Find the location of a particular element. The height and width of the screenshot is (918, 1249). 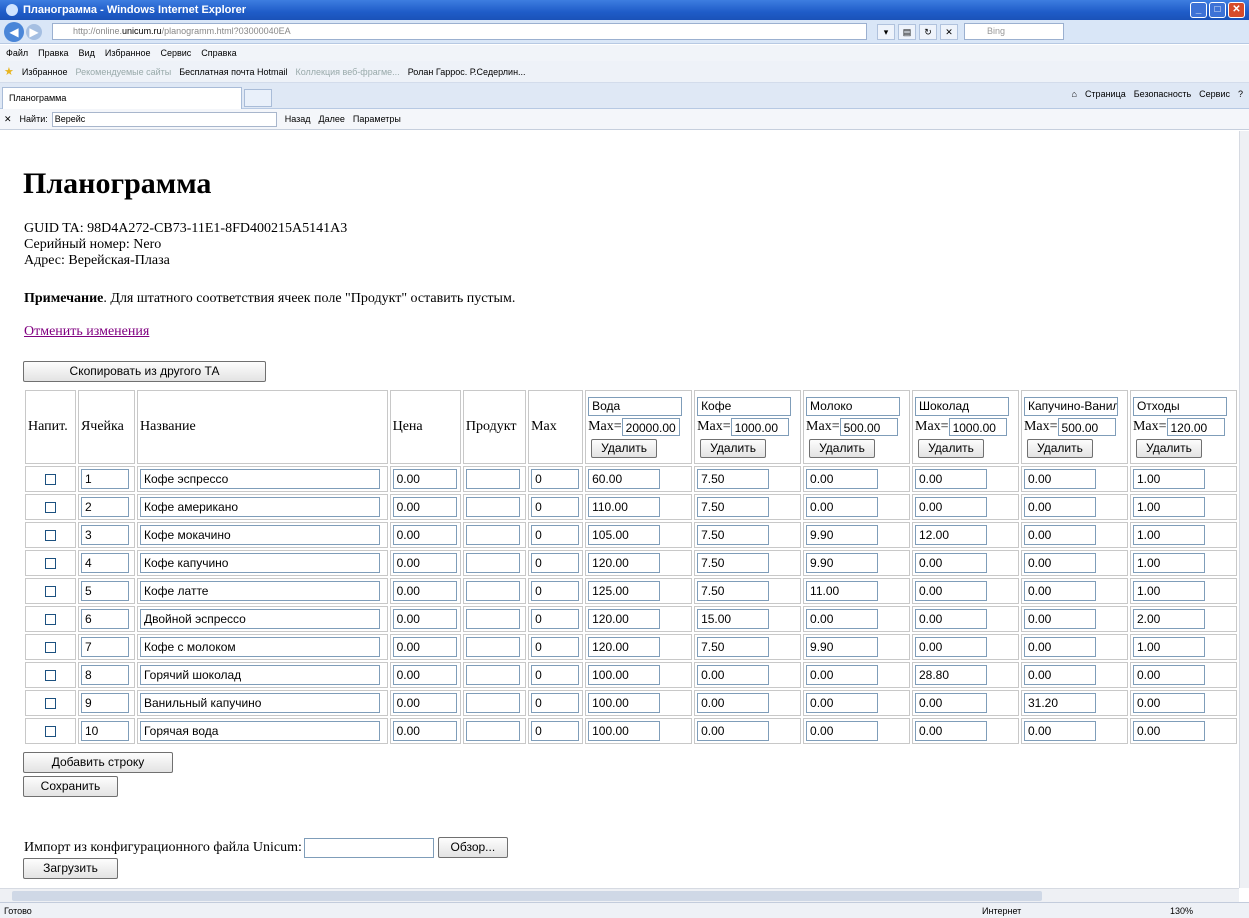

drink-name-input: Кофе эспрессо is located at coordinates (259, 479).